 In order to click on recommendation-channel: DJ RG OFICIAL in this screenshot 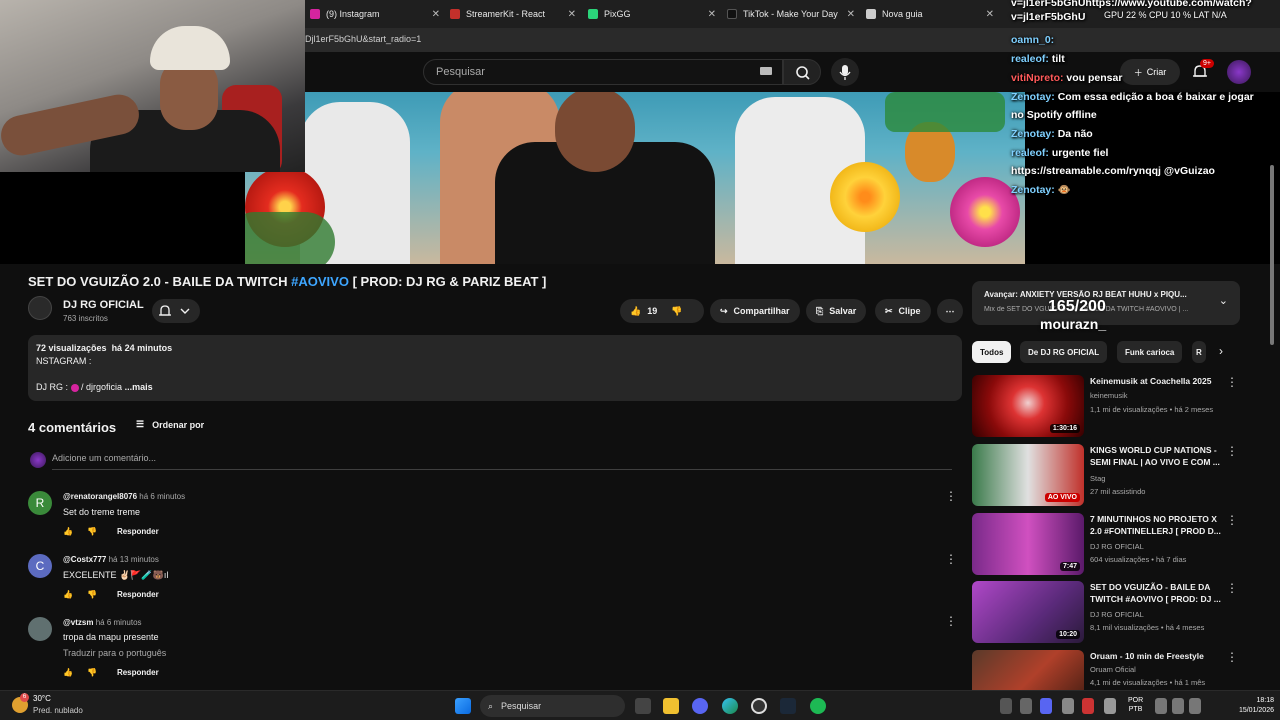, I will do `click(1117, 546)`.